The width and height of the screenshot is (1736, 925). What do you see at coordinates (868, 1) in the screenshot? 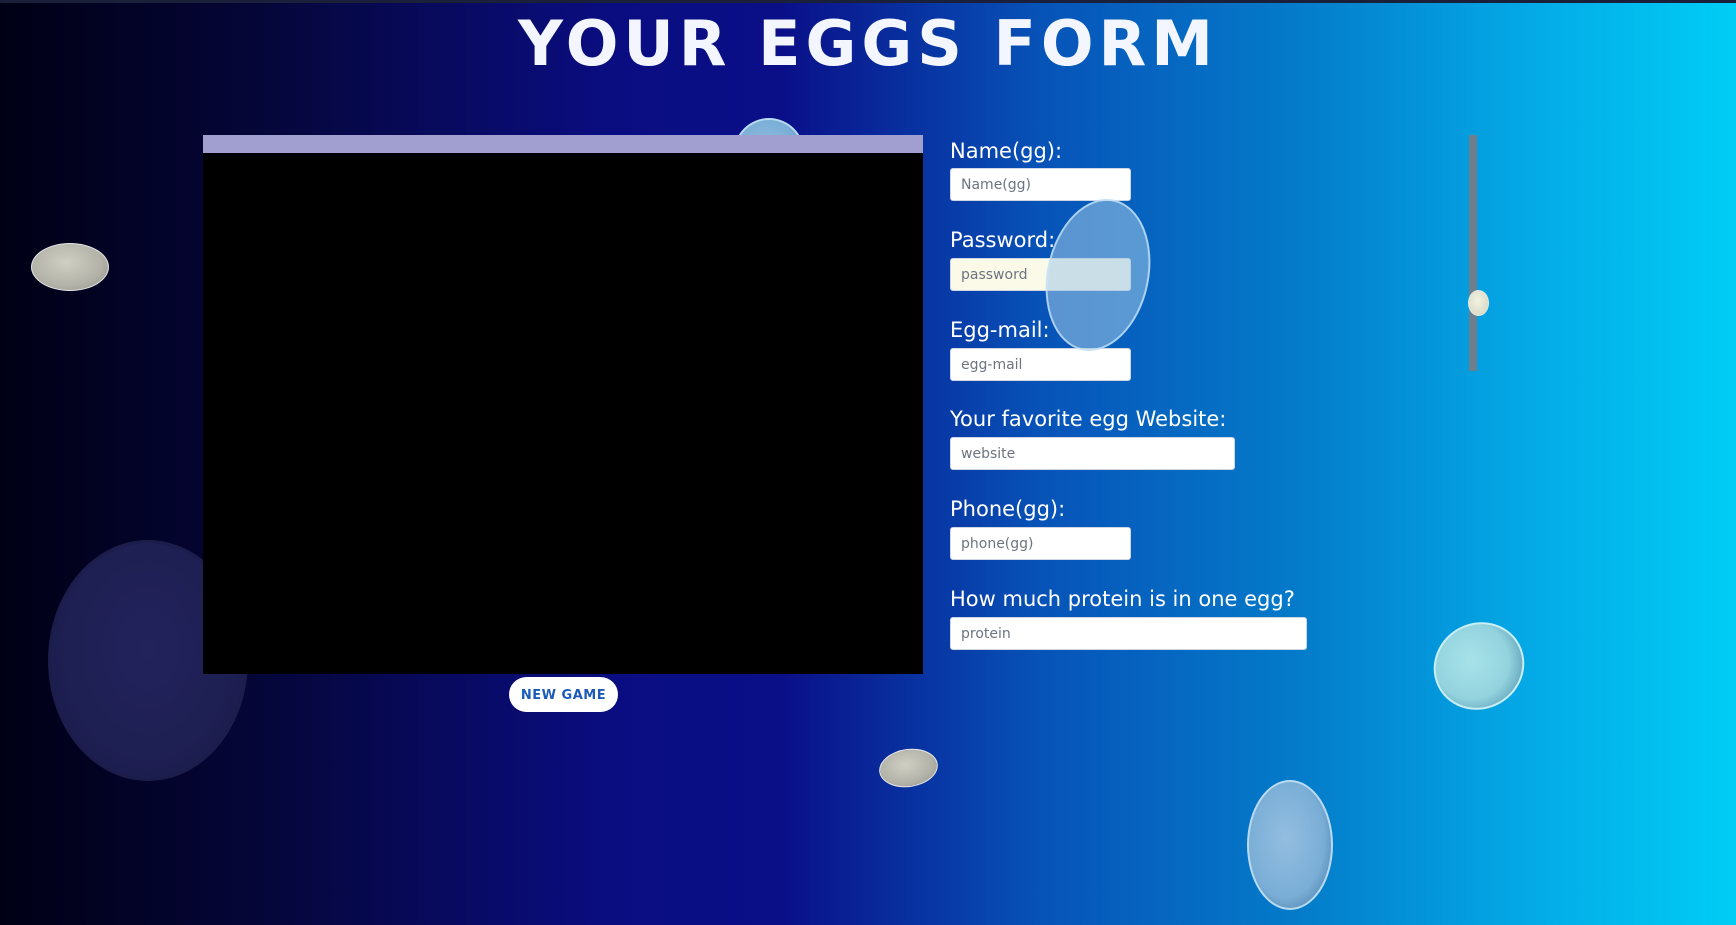
I see `top-border` at bounding box center [868, 1].